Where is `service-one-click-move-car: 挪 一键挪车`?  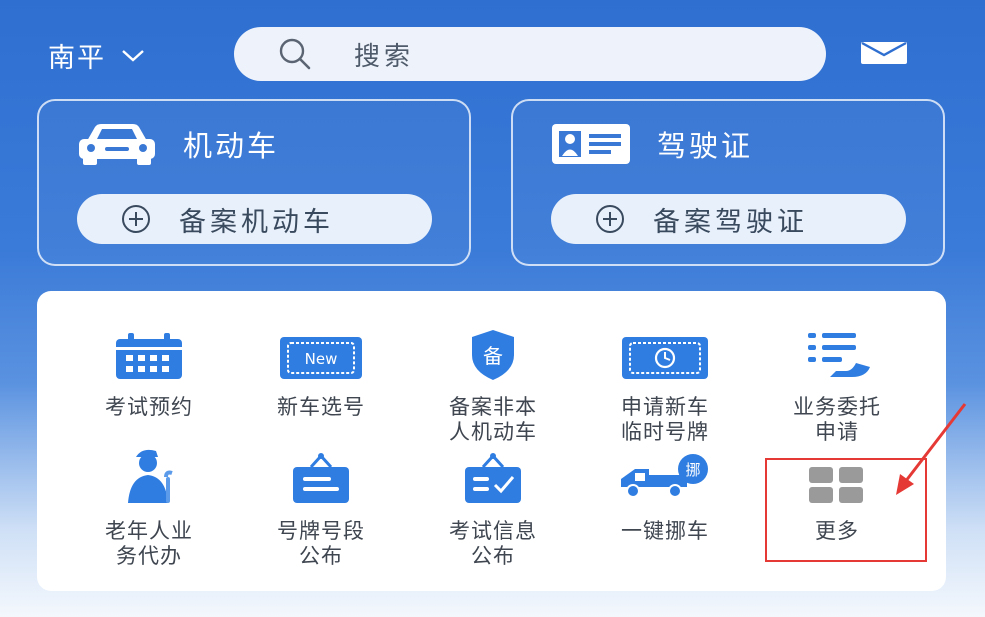 service-one-click-move-car: 挪 一键挪车 is located at coordinates (665, 495).